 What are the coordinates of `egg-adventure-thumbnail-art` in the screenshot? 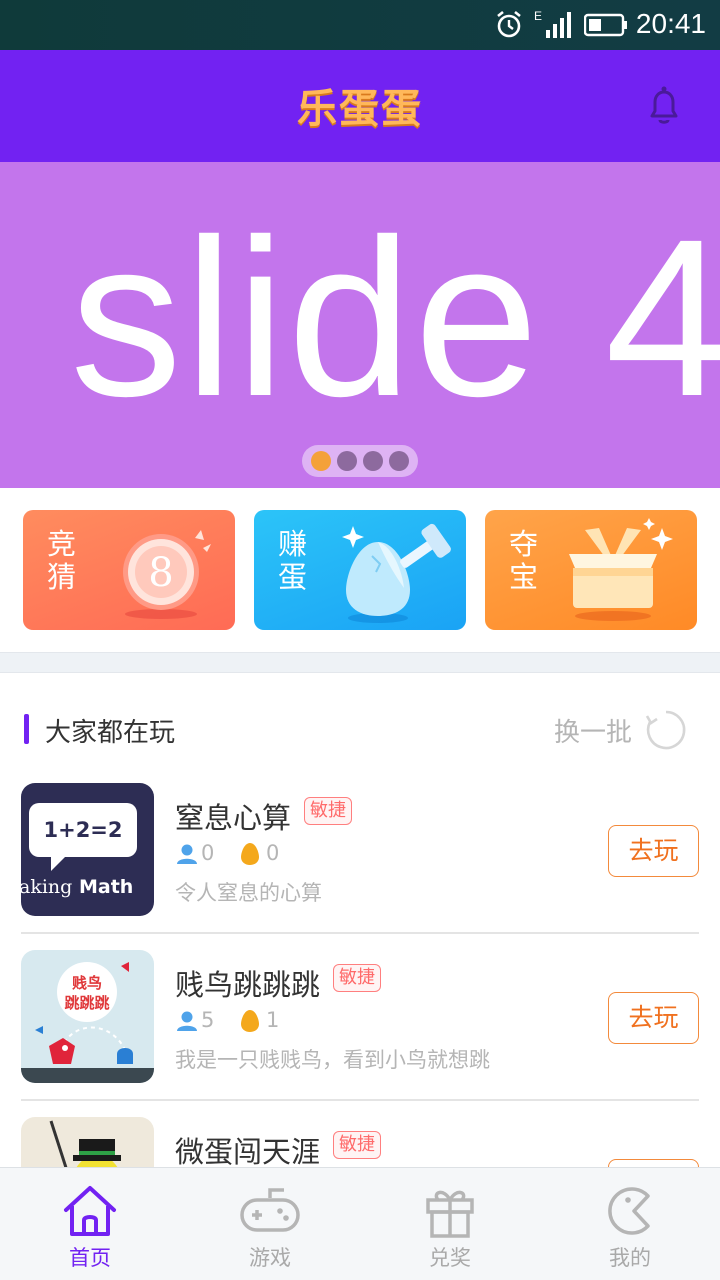 It's located at (85, 1143).